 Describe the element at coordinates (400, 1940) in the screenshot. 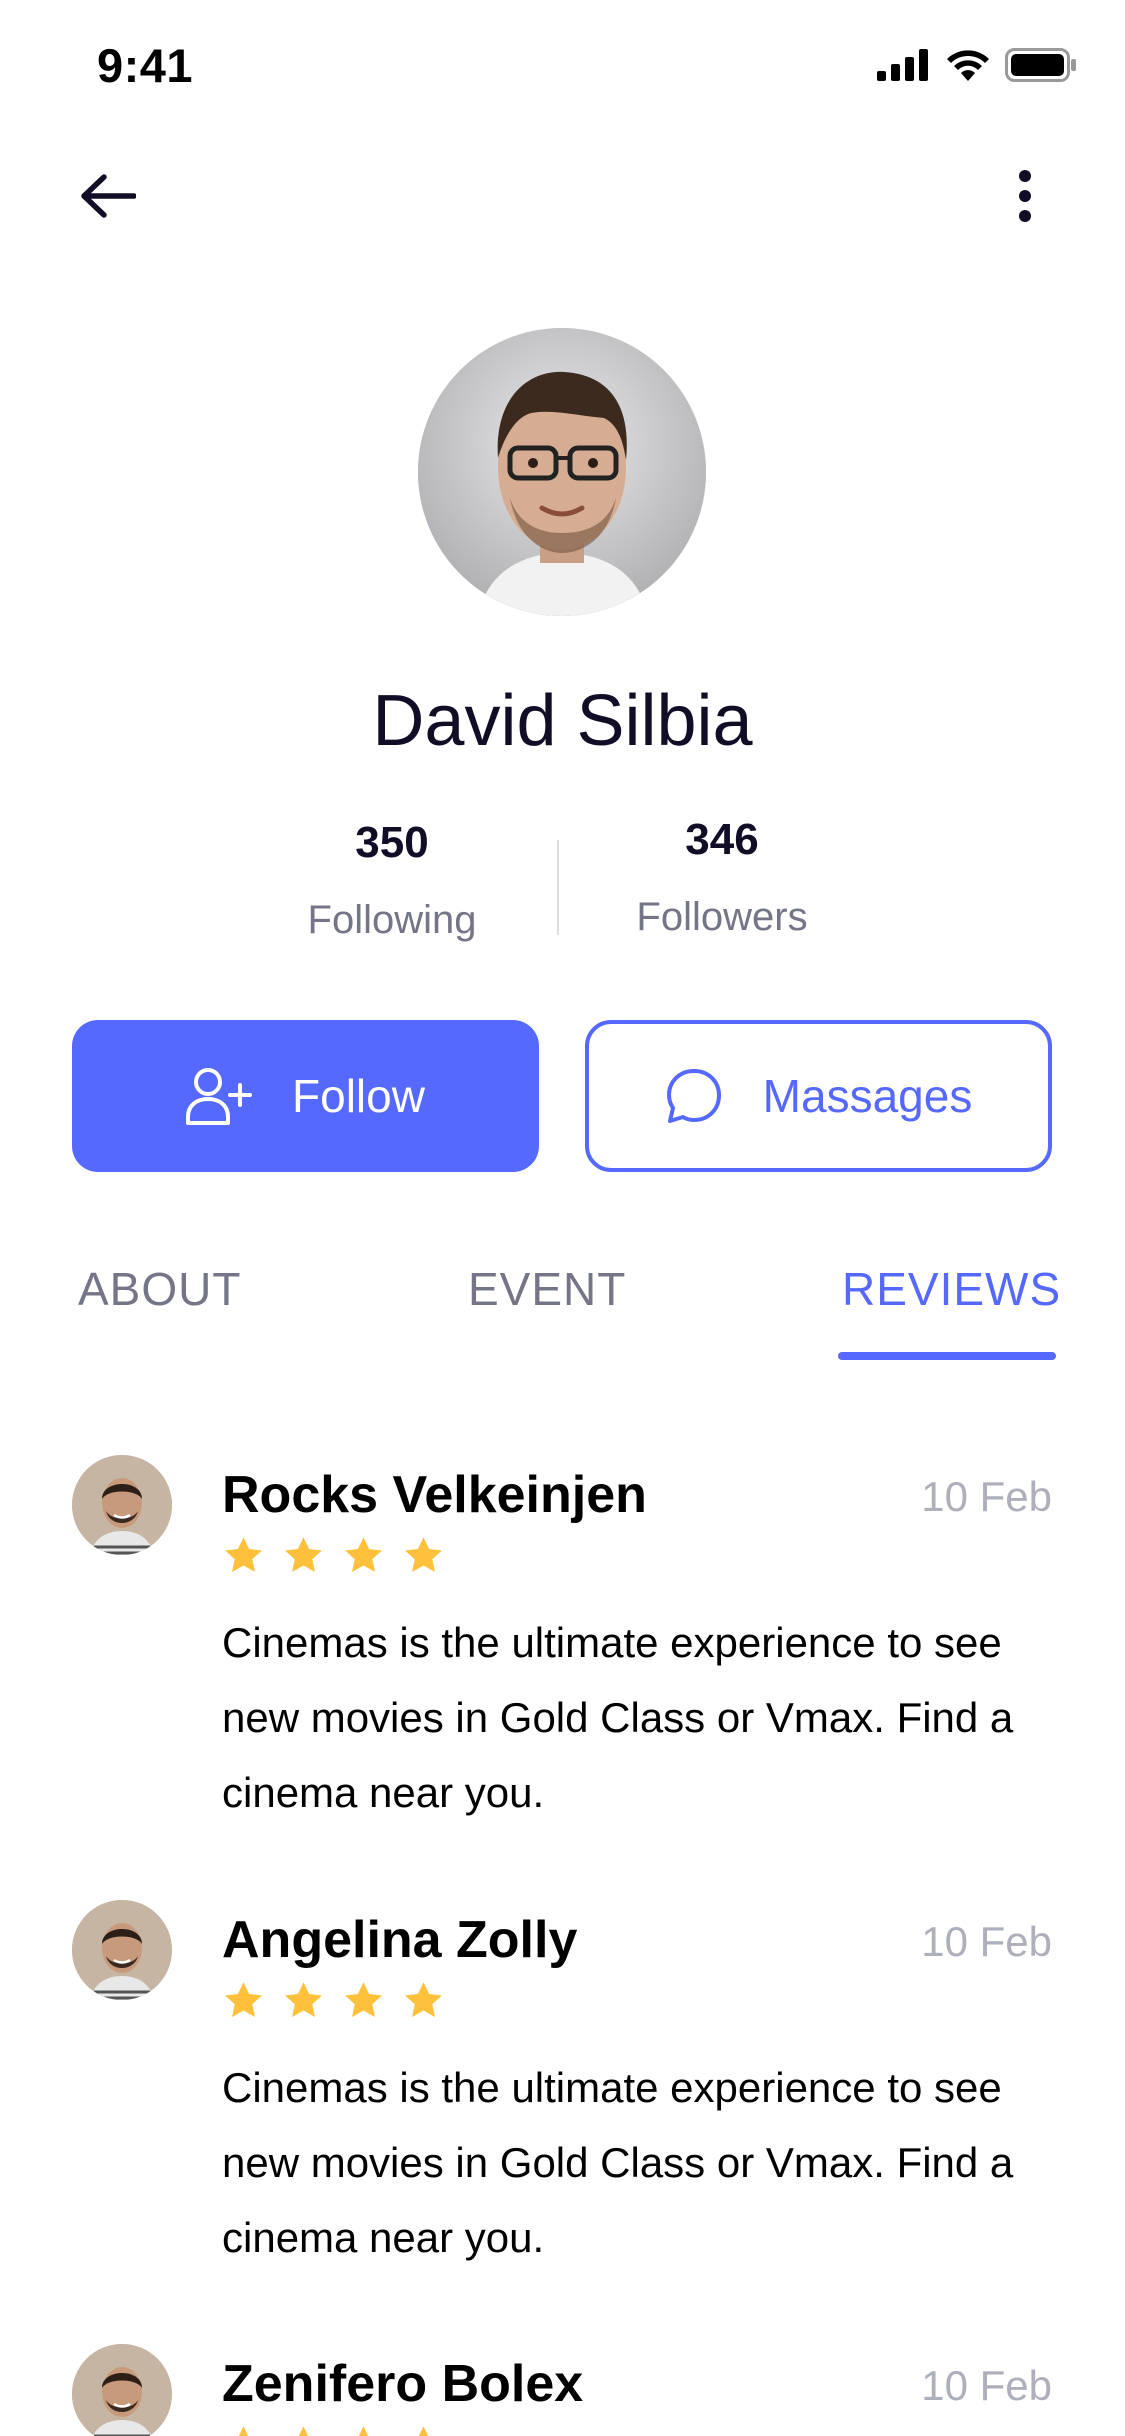

I see `reviewer-name: Angelina Zolly` at that location.